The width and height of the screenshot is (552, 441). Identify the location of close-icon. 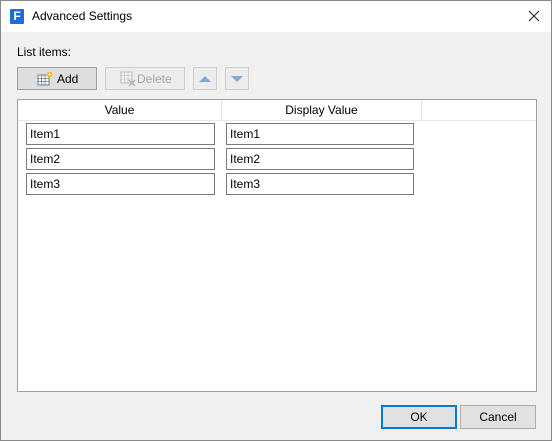
(534, 16).